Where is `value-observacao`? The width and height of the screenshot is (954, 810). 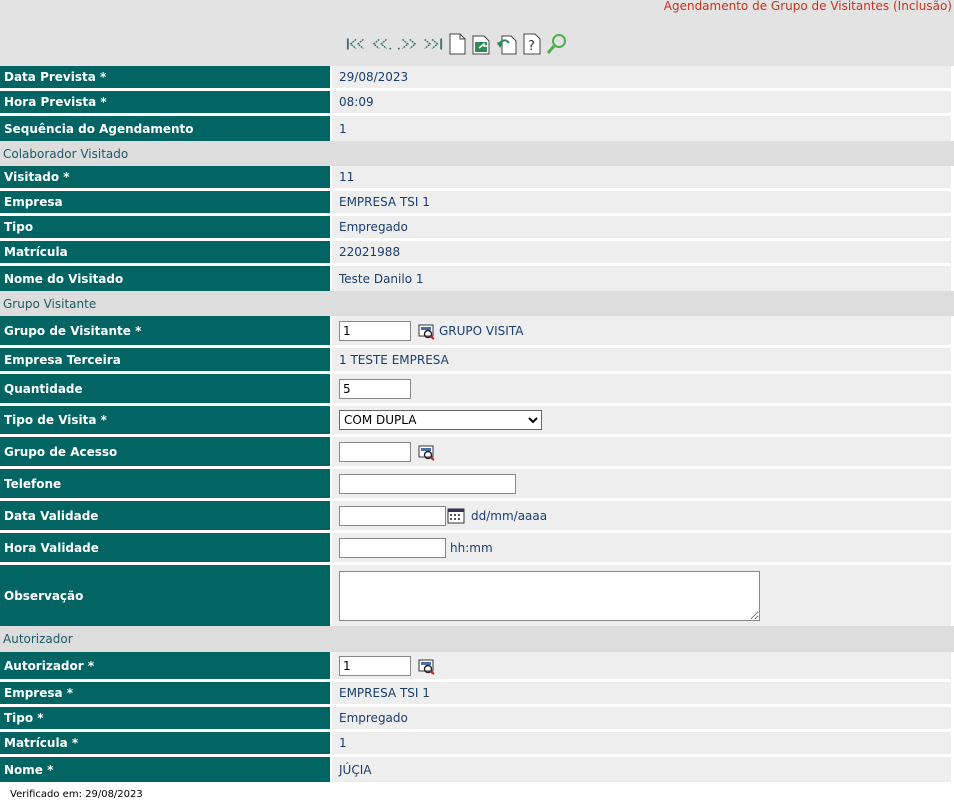
value-observacao is located at coordinates (641, 595).